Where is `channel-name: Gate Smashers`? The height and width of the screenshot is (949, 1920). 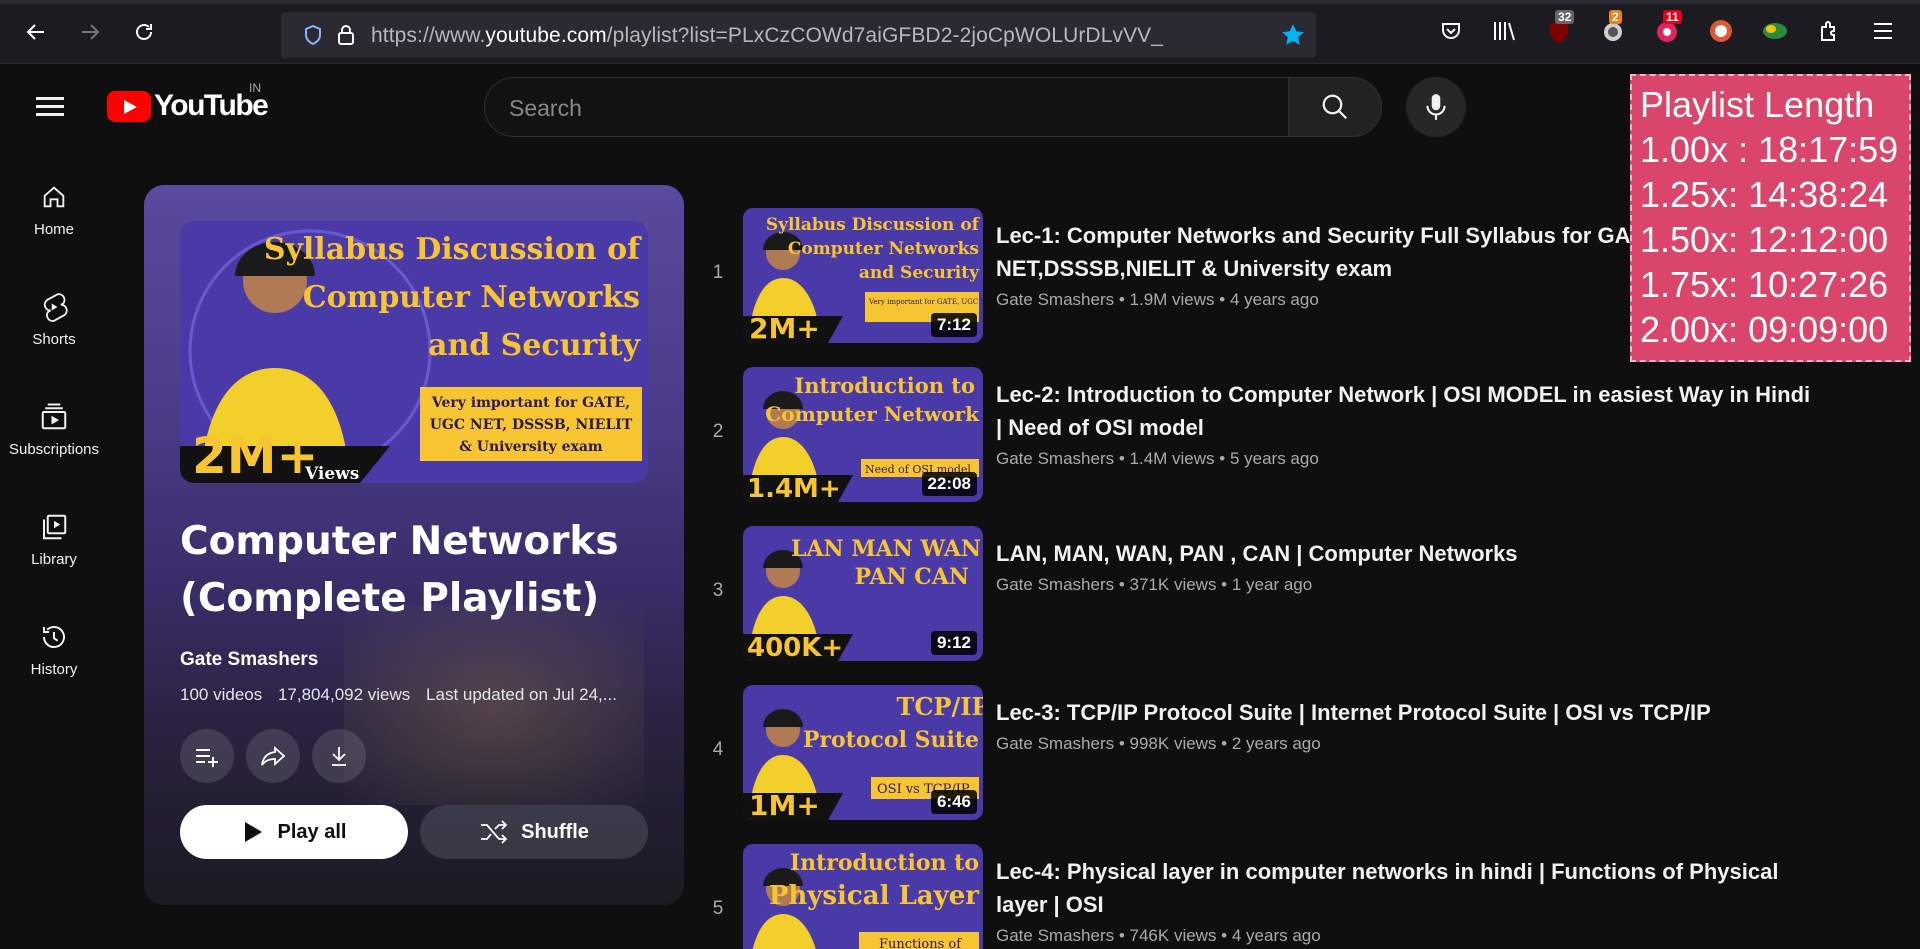 channel-name: Gate Smashers is located at coordinates (249, 660).